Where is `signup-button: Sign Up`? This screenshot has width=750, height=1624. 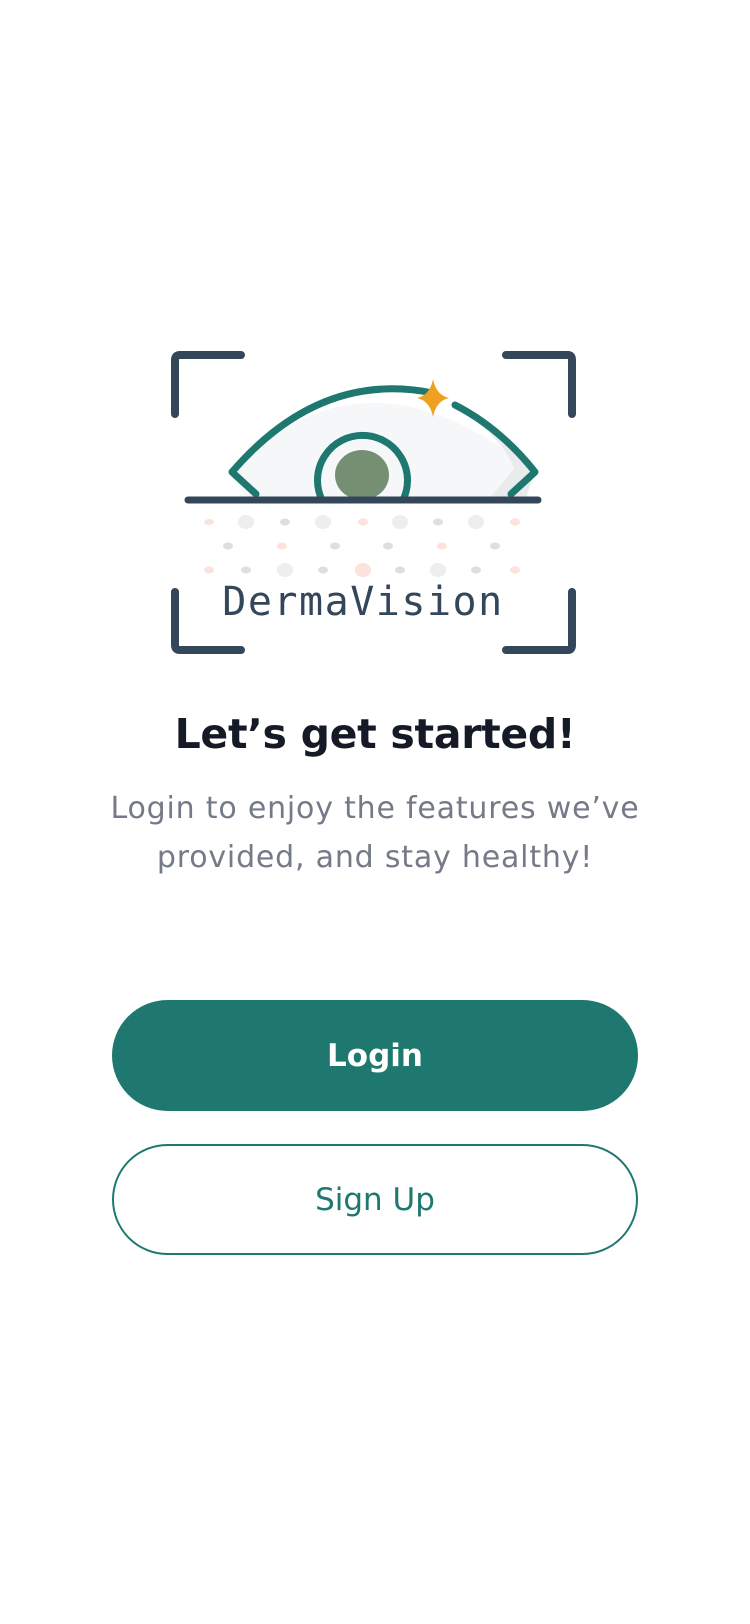 signup-button: Sign Up is located at coordinates (375, 1199).